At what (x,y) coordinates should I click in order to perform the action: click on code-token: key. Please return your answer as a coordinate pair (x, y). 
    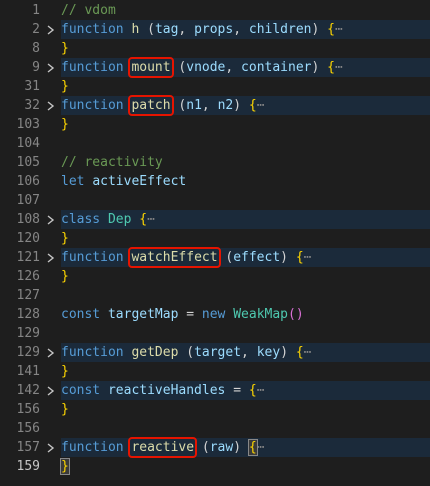
    Looking at the image, I should click on (268, 352).